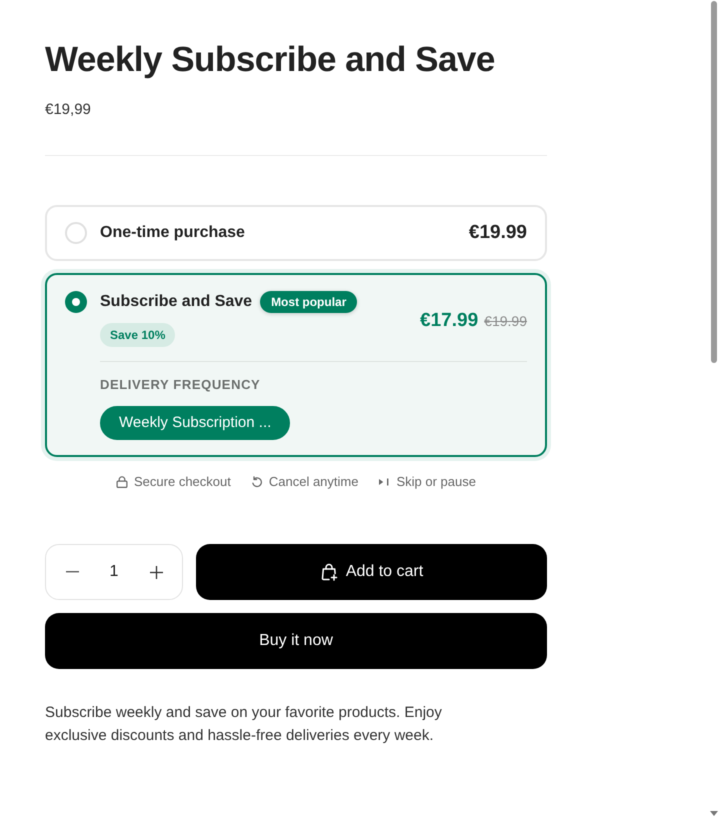 The image size is (720, 820). Describe the element at coordinates (114, 572) in the screenshot. I see `quantity-value: 1` at that location.